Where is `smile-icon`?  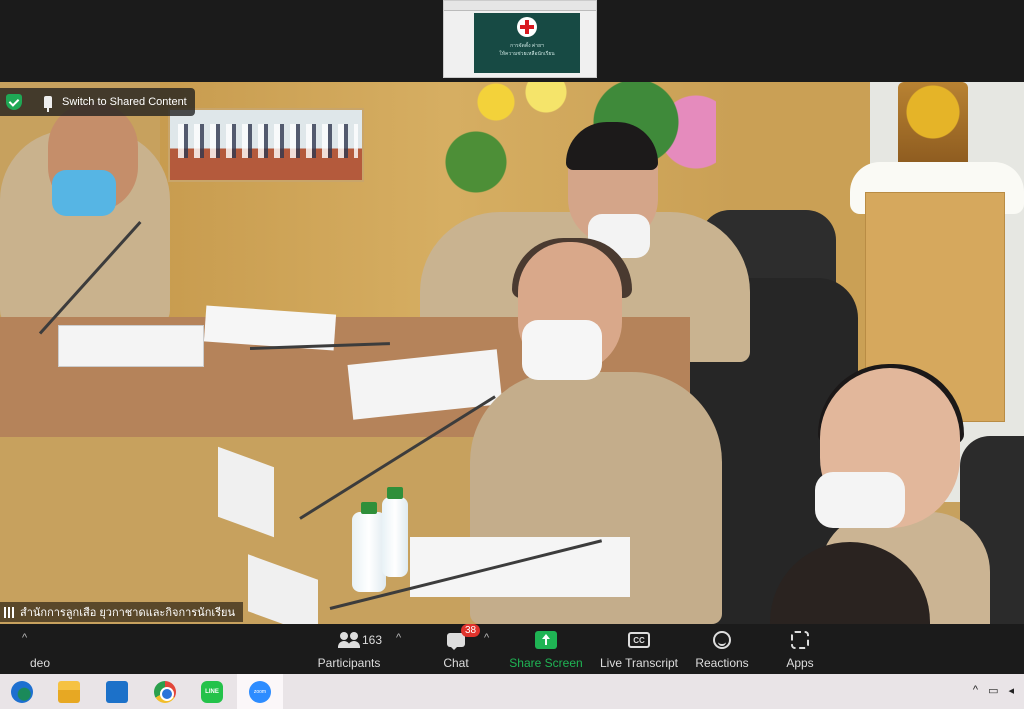
smile-icon is located at coordinates (722, 640).